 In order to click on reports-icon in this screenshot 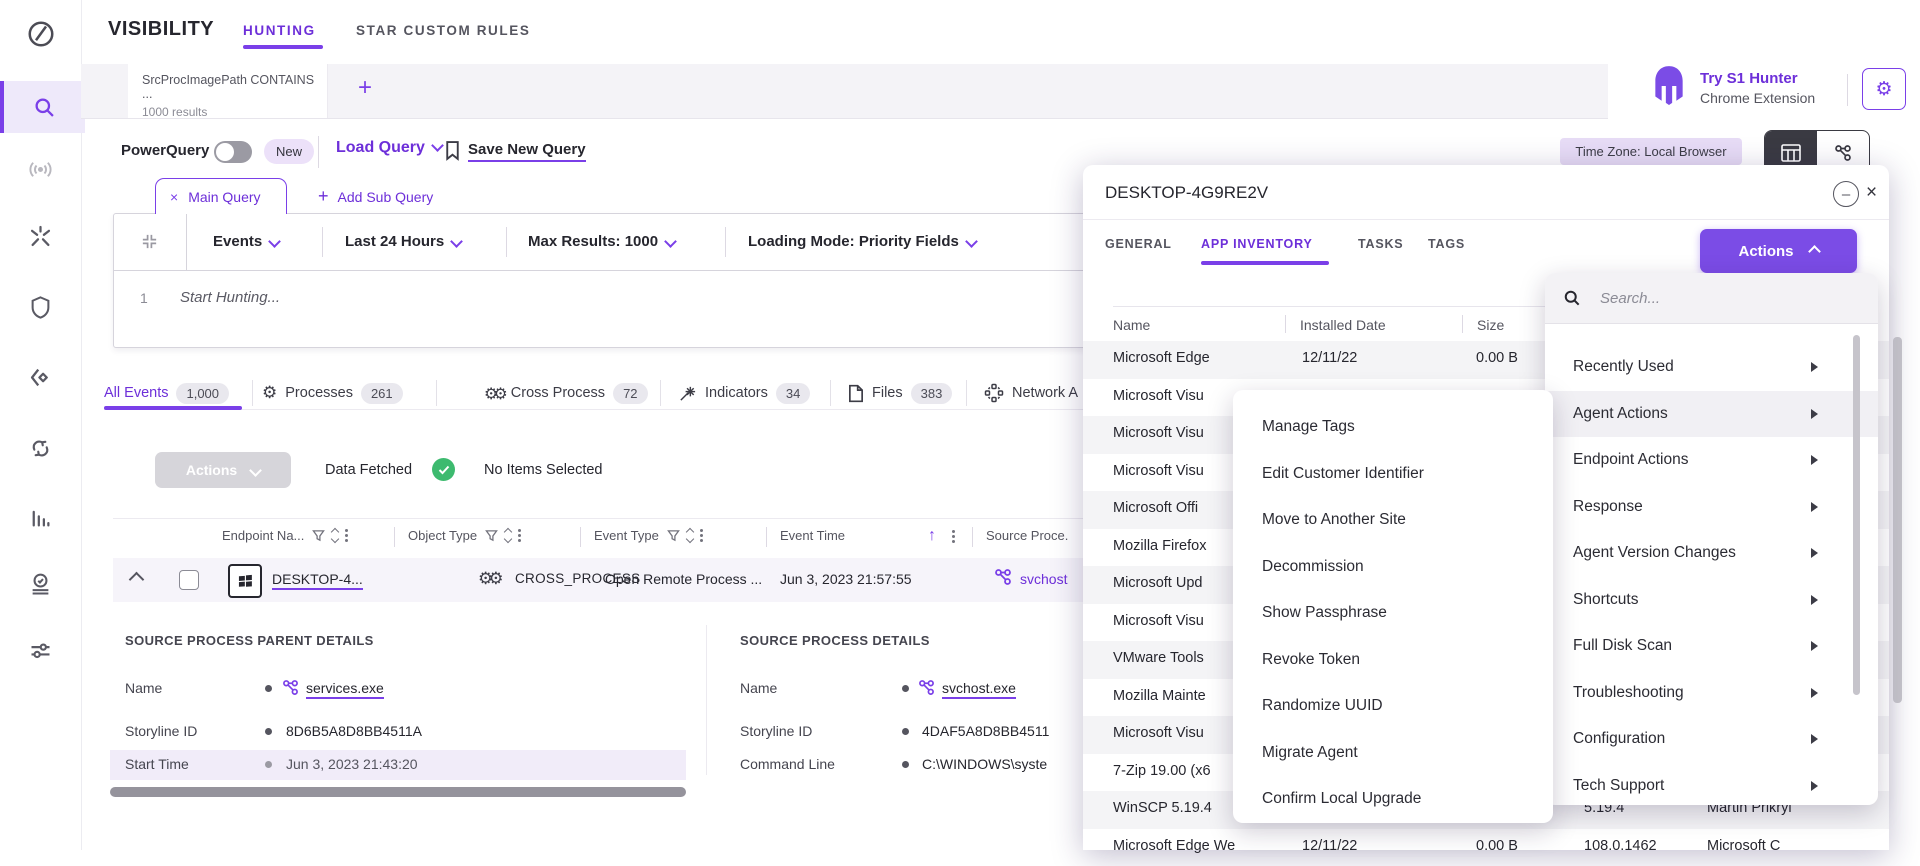, I will do `click(40, 517)`.